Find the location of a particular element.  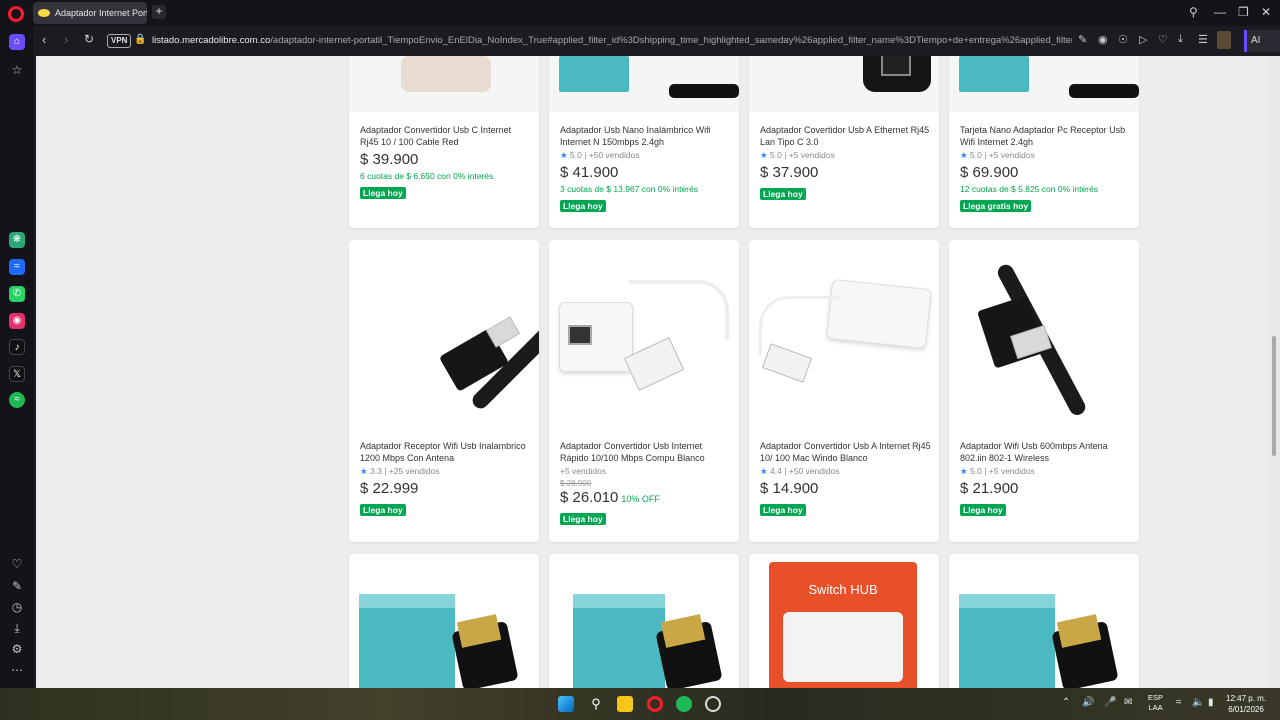

sold-count: +5 vendidos is located at coordinates (583, 471).